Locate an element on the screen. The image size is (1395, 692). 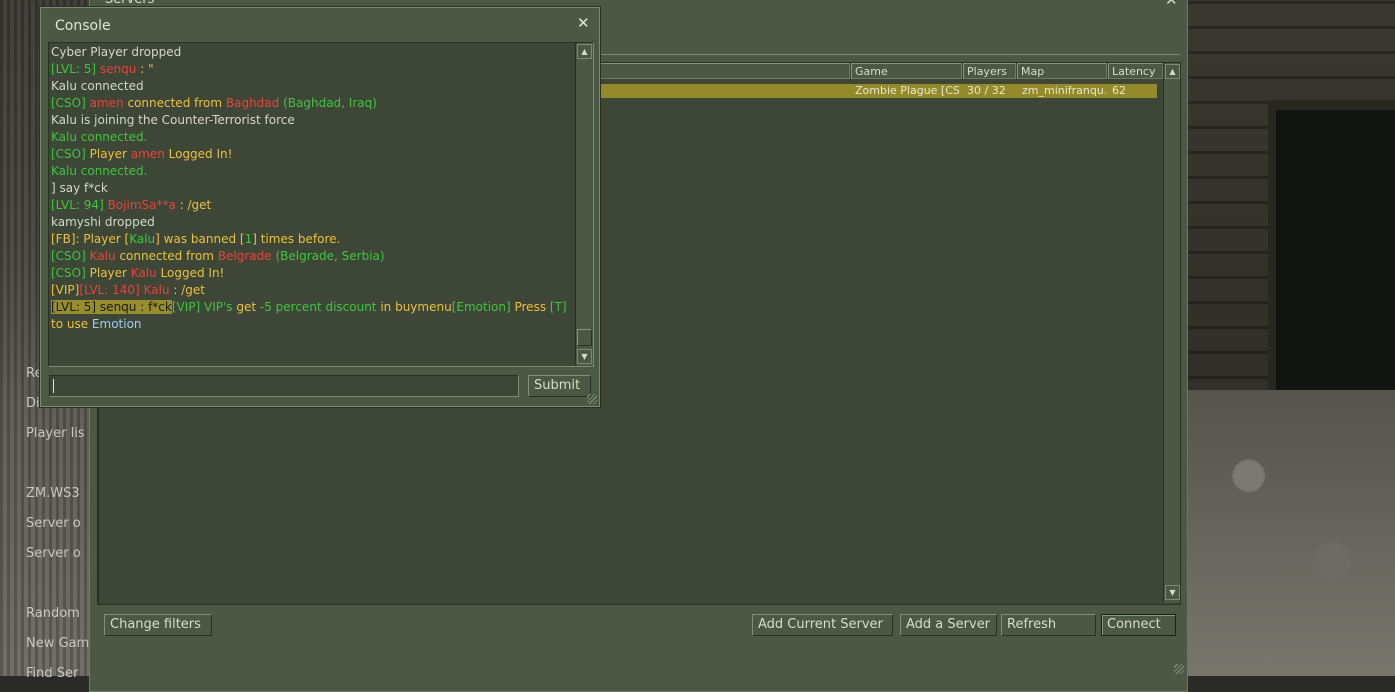
console-line-segment: (Baghdad, Iraq) is located at coordinates (328, 103).